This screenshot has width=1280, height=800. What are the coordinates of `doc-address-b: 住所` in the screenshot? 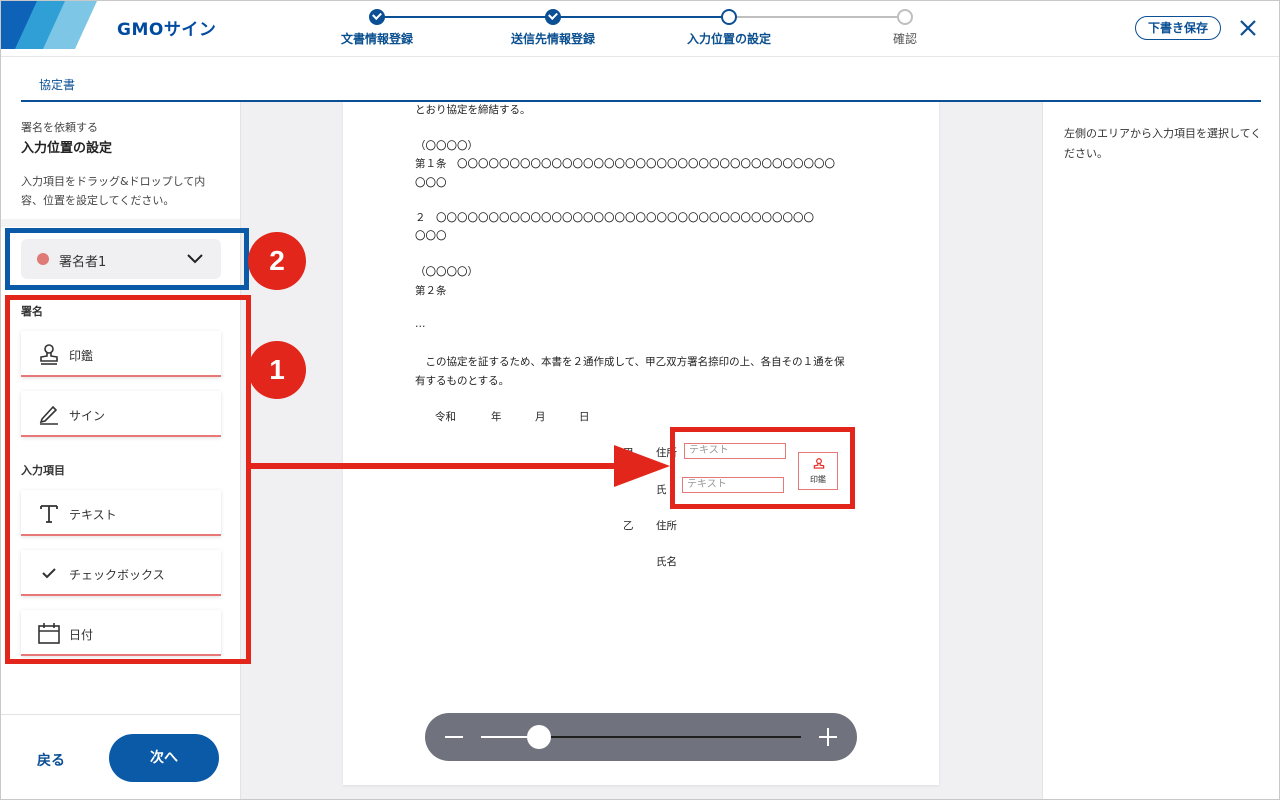 It's located at (666, 526).